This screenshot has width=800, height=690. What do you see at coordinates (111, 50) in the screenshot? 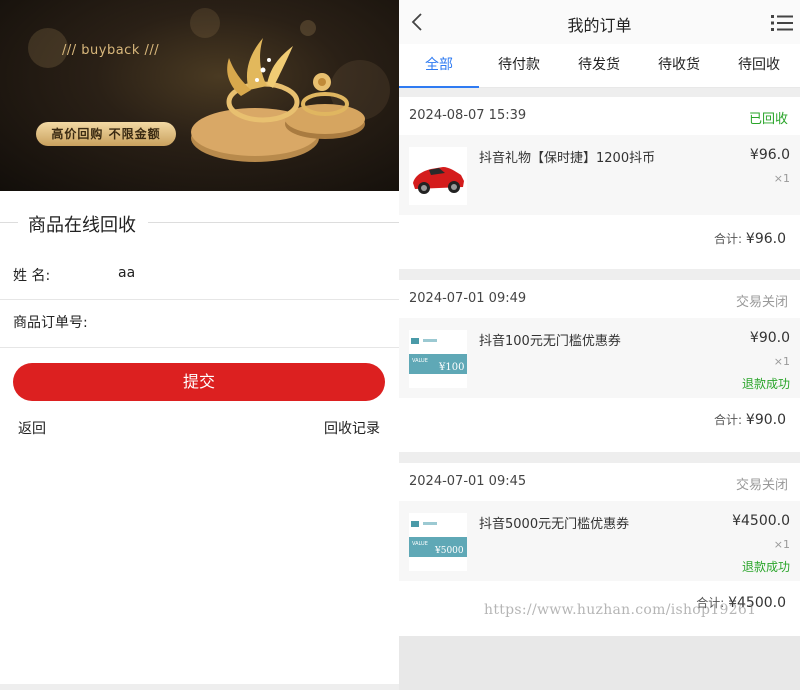
I see `banner-brand: /// buyback ///` at bounding box center [111, 50].